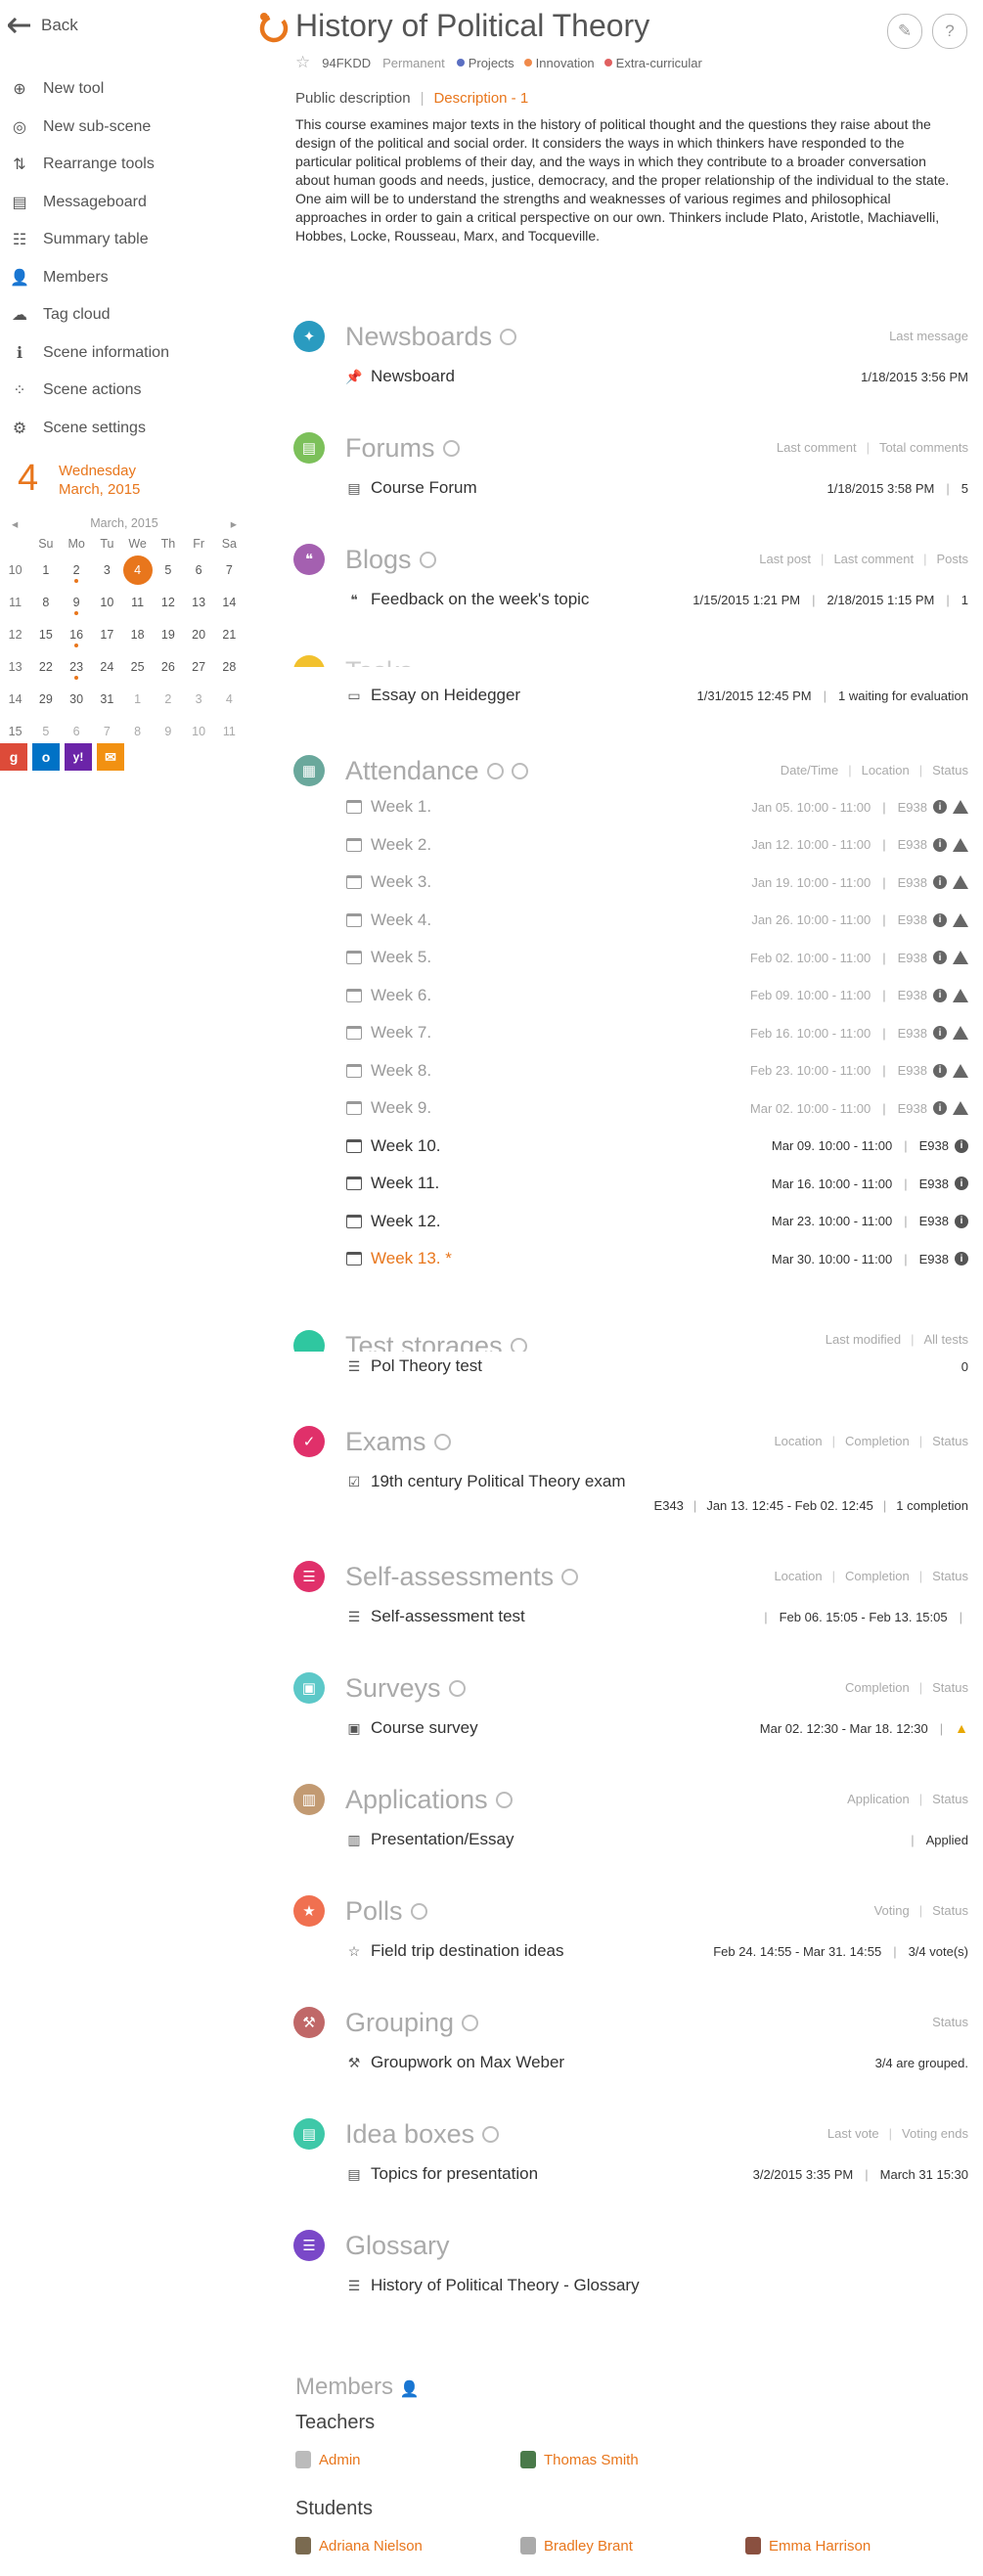 Image resolution: width=983 pixels, height=2576 pixels. What do you see at coordinates (657, 1258) in the screenshot?
I see `attendance-row: Week 13. * Mar 30. 10:00 - 11:00 | E938 i` at bounding box center [657, 1258].